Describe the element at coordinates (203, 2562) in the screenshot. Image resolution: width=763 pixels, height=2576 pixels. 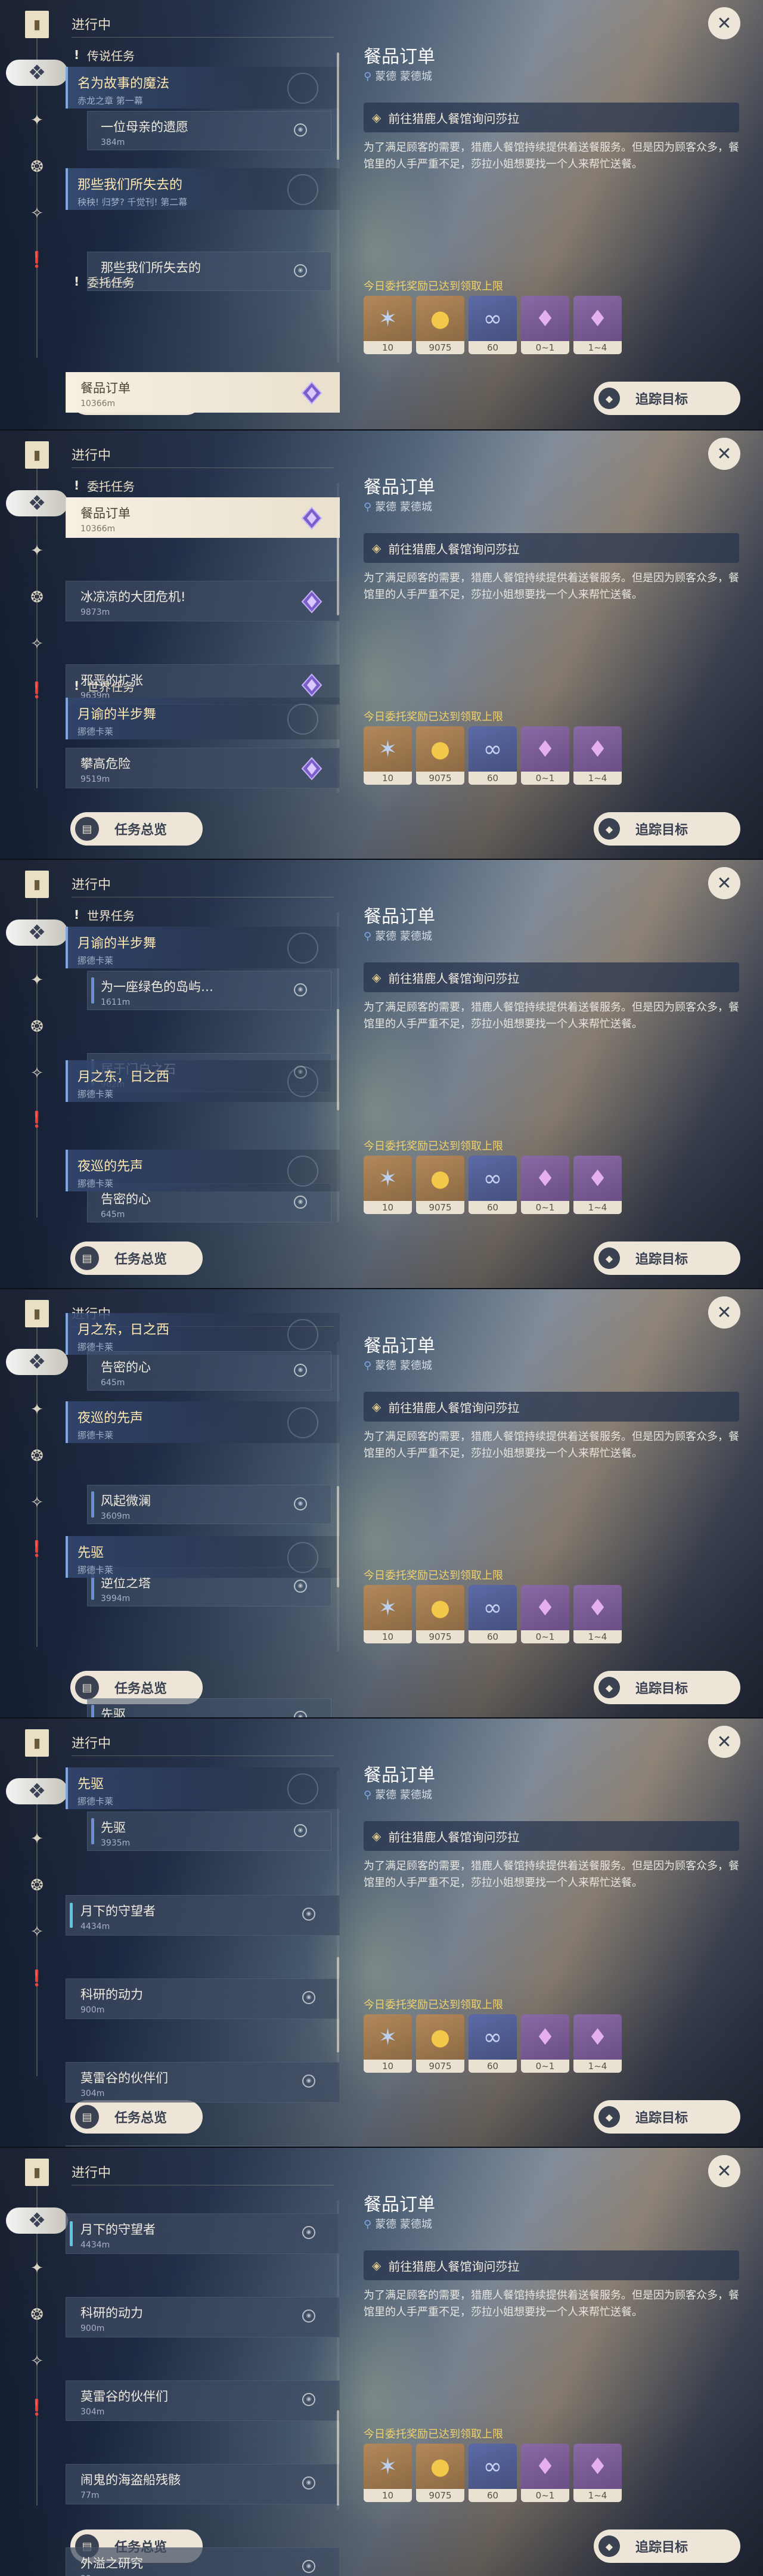
I see `quest-item: 外溢之研究38m◉` at that location.